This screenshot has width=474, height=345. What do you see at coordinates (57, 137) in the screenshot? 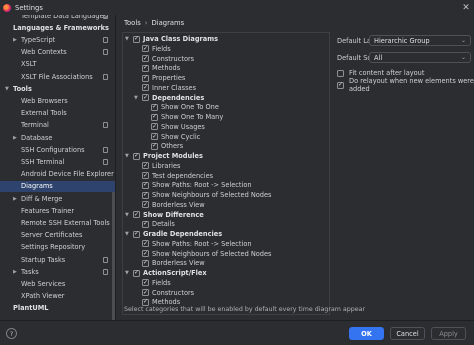
I see `sidebar-item-database: ▶ Database` at bounding box center [57, 137].